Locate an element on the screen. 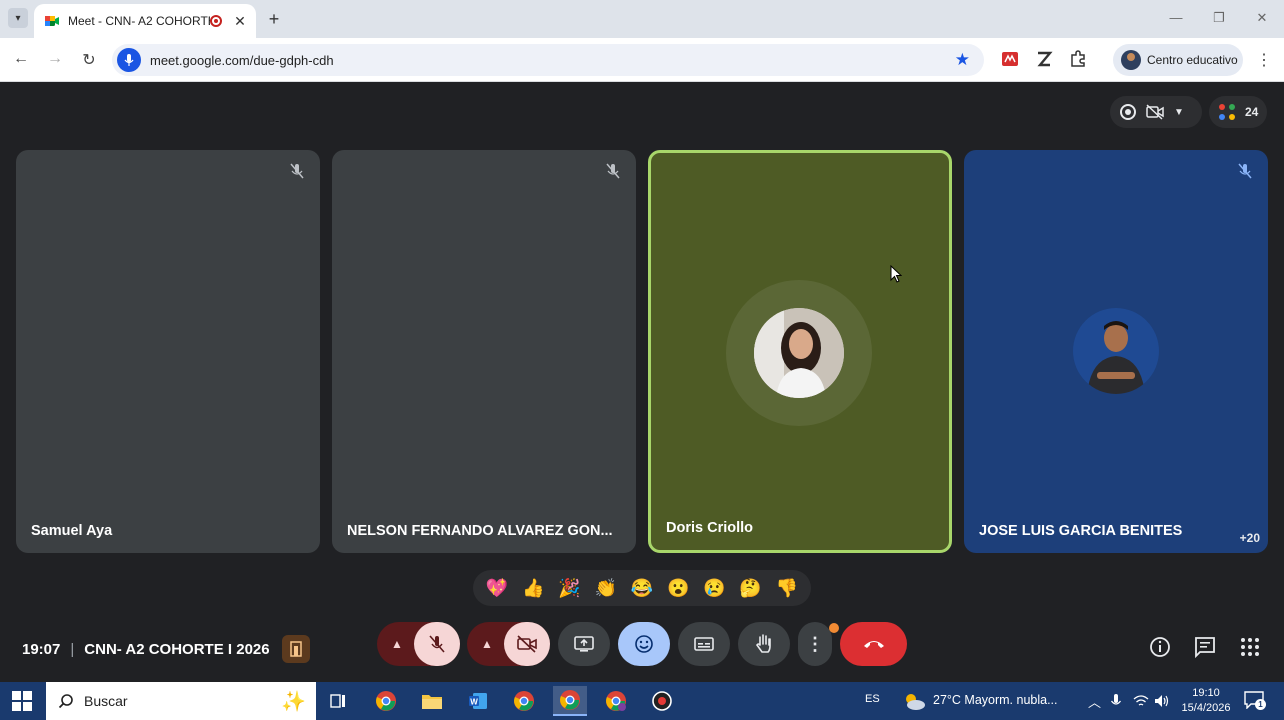  reaction-clap-button: 👏 is located at coordinates (606, 588).